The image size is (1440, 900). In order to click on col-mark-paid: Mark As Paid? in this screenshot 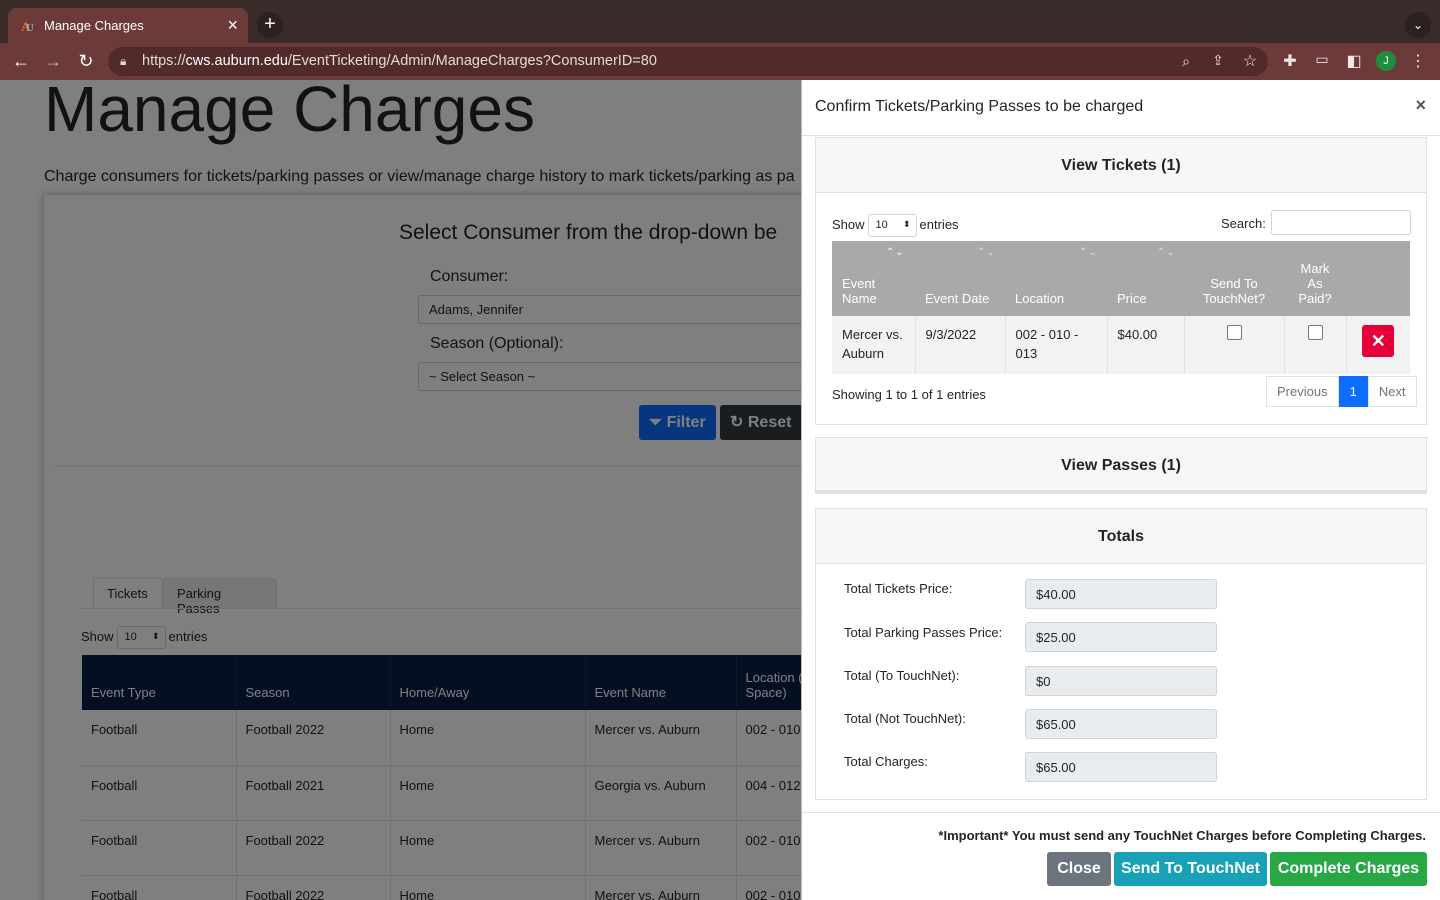, I will do `click(1315, 278)`.